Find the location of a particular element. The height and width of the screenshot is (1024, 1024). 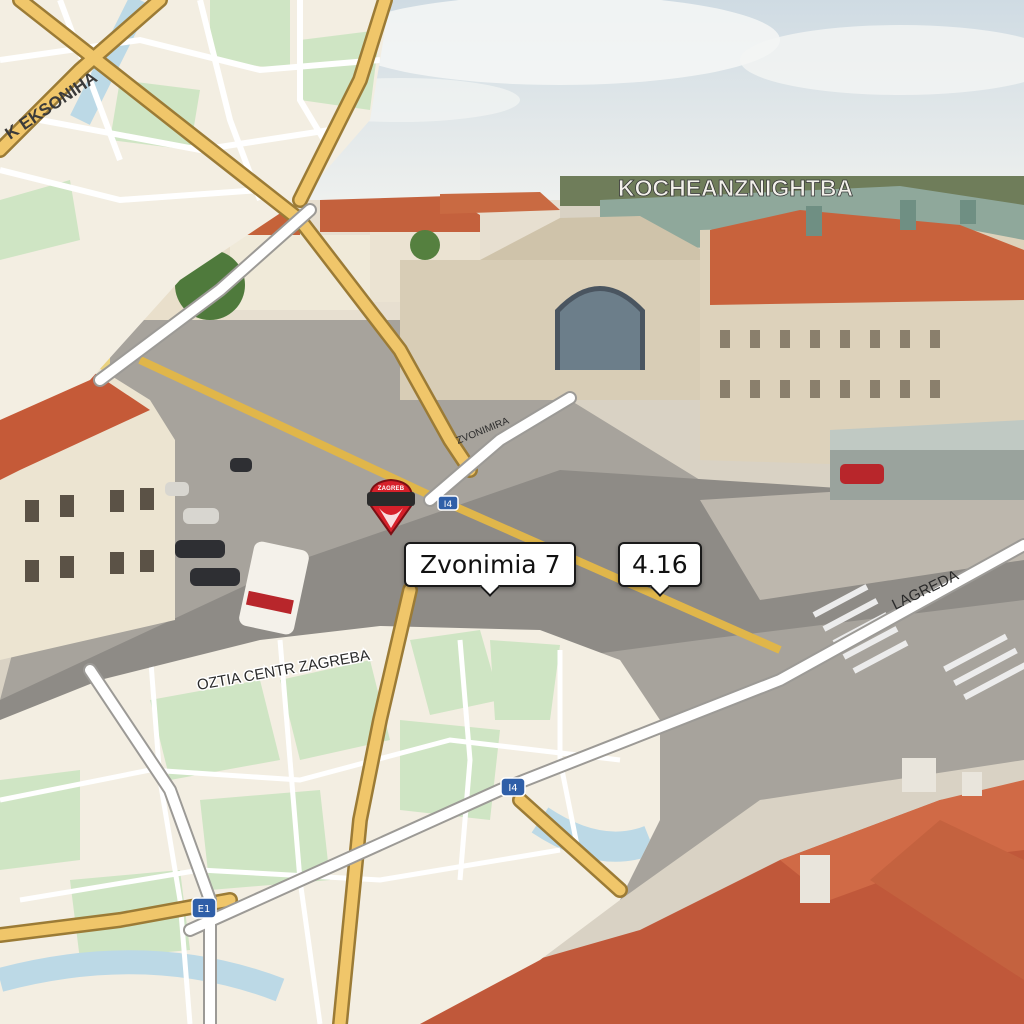

svg-text: E1 is located at coordinates (204, 909).